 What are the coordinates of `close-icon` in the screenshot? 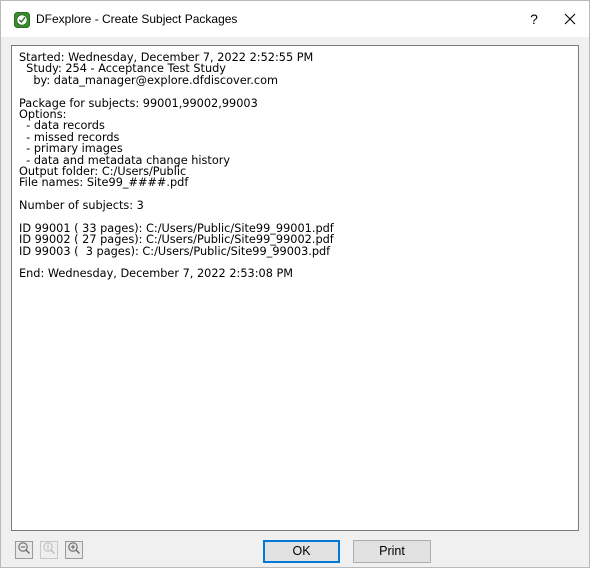 It's located at (570, 18).